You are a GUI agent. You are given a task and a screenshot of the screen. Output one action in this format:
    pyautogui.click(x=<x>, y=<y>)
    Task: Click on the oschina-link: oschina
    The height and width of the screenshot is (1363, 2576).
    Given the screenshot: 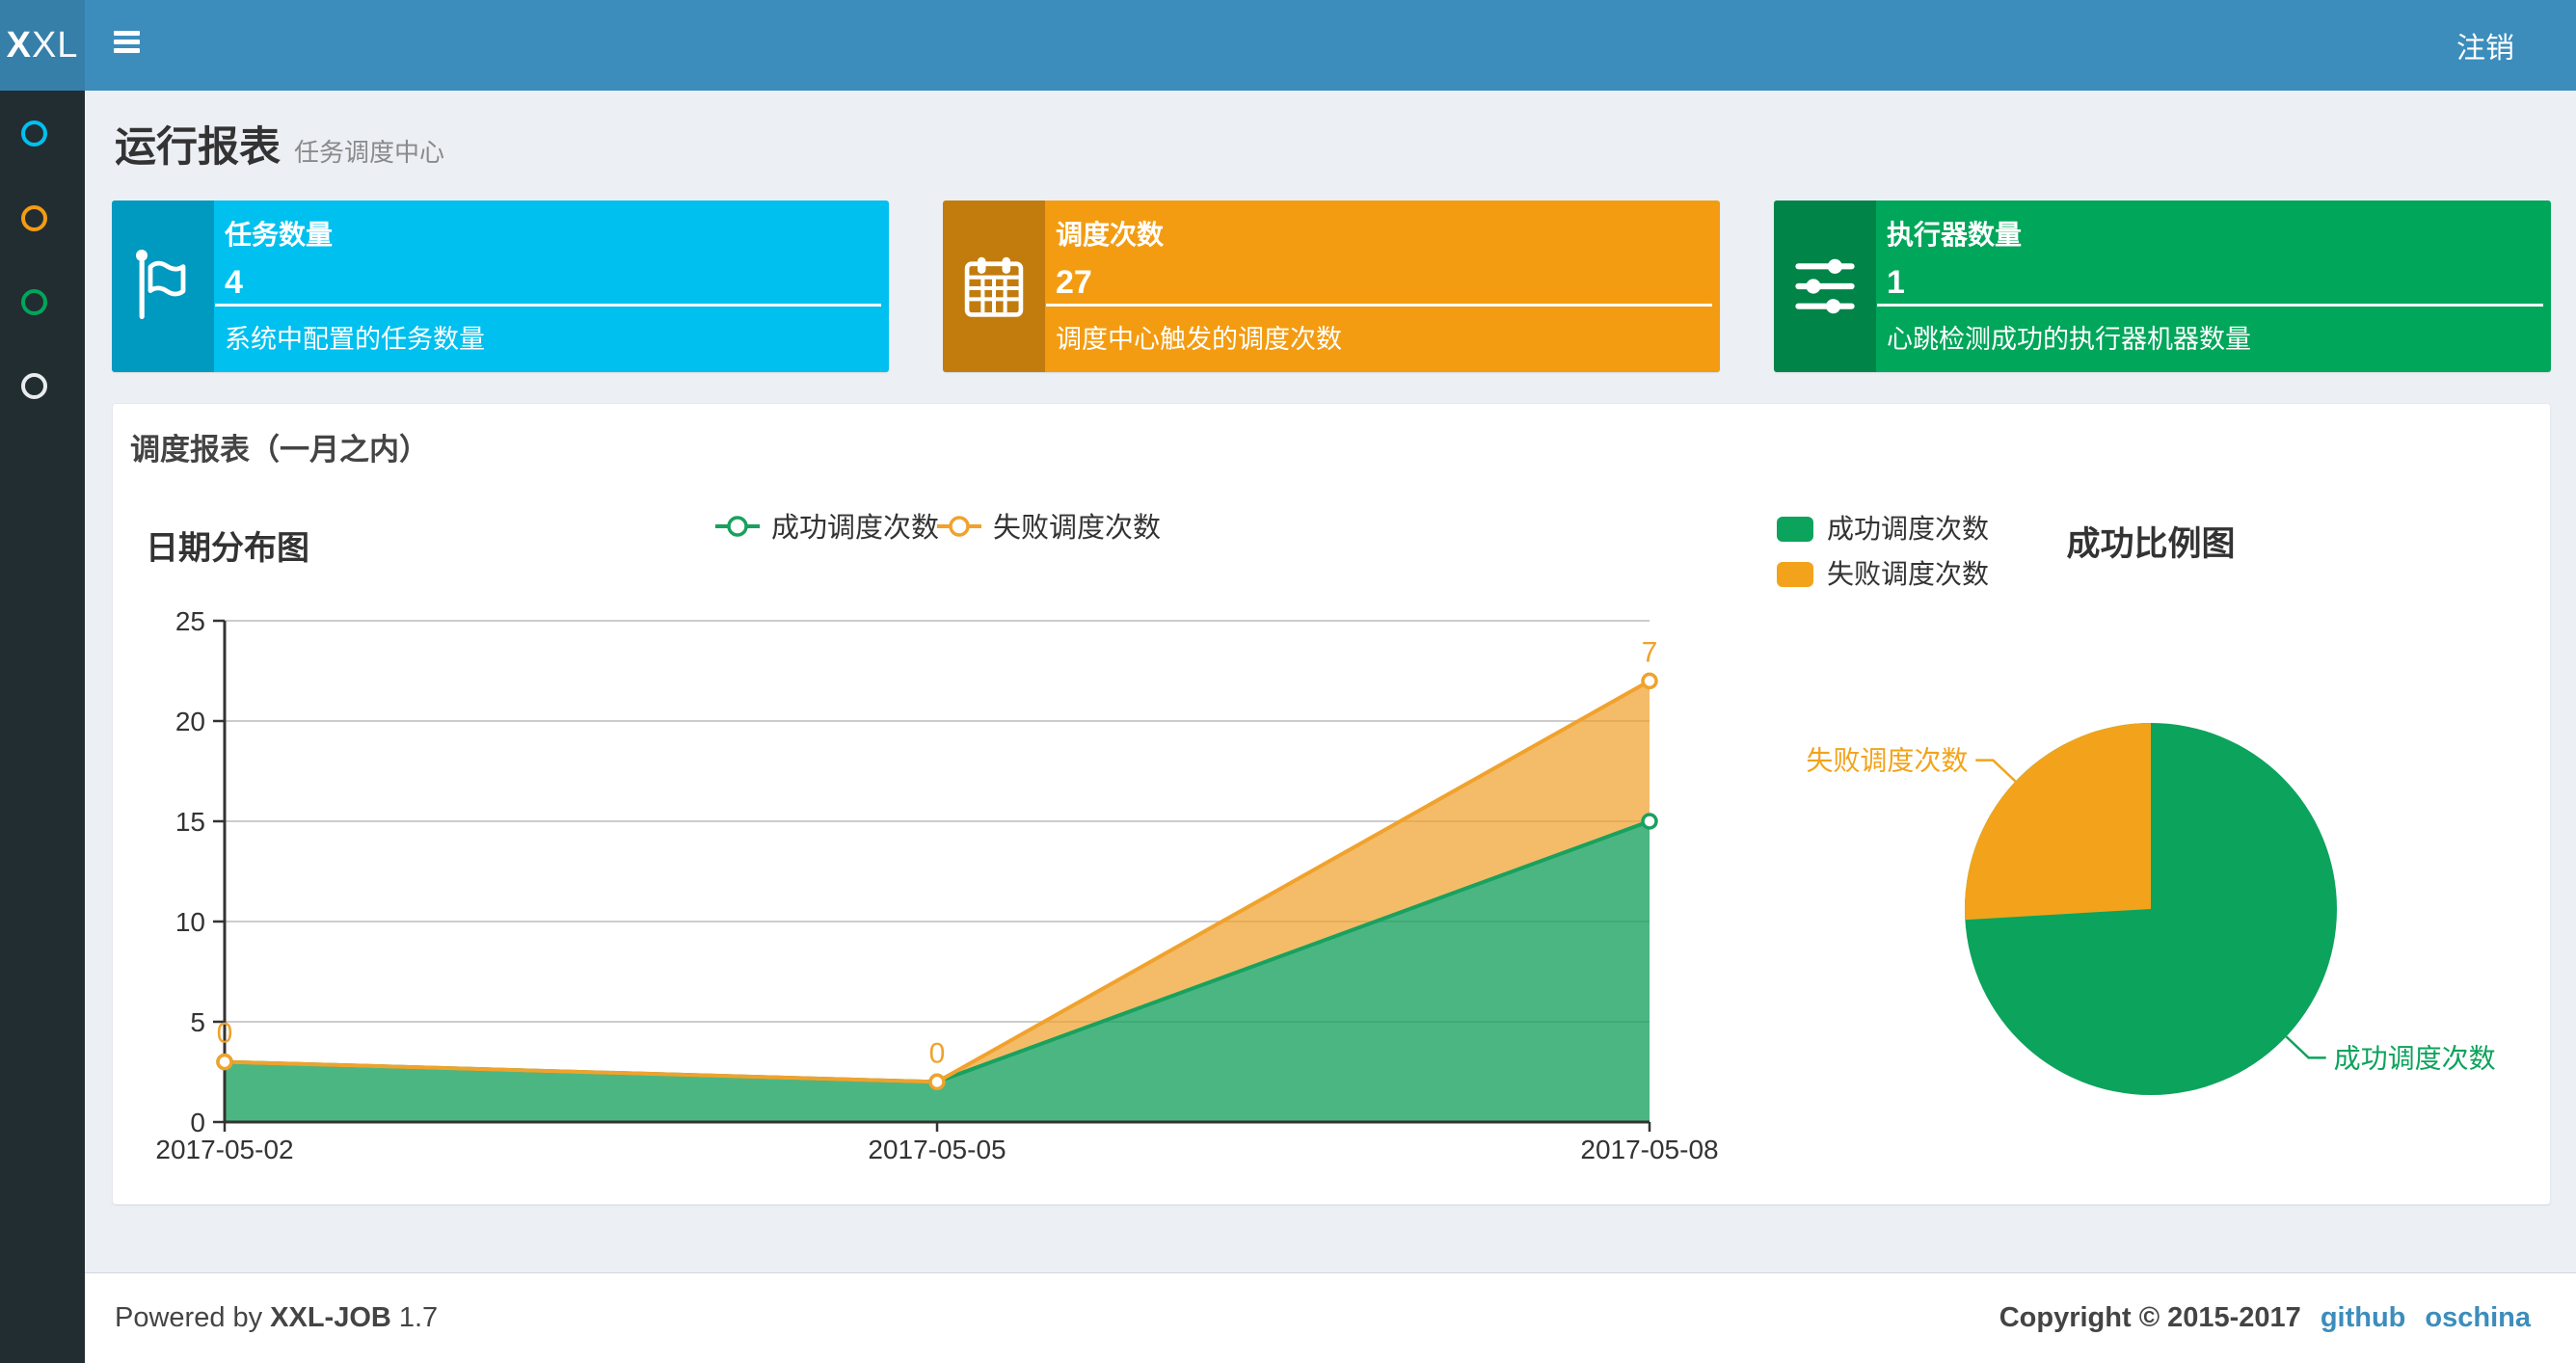 What is the action you would take?
    pyautogui.click(x=2478, y=1318)
    